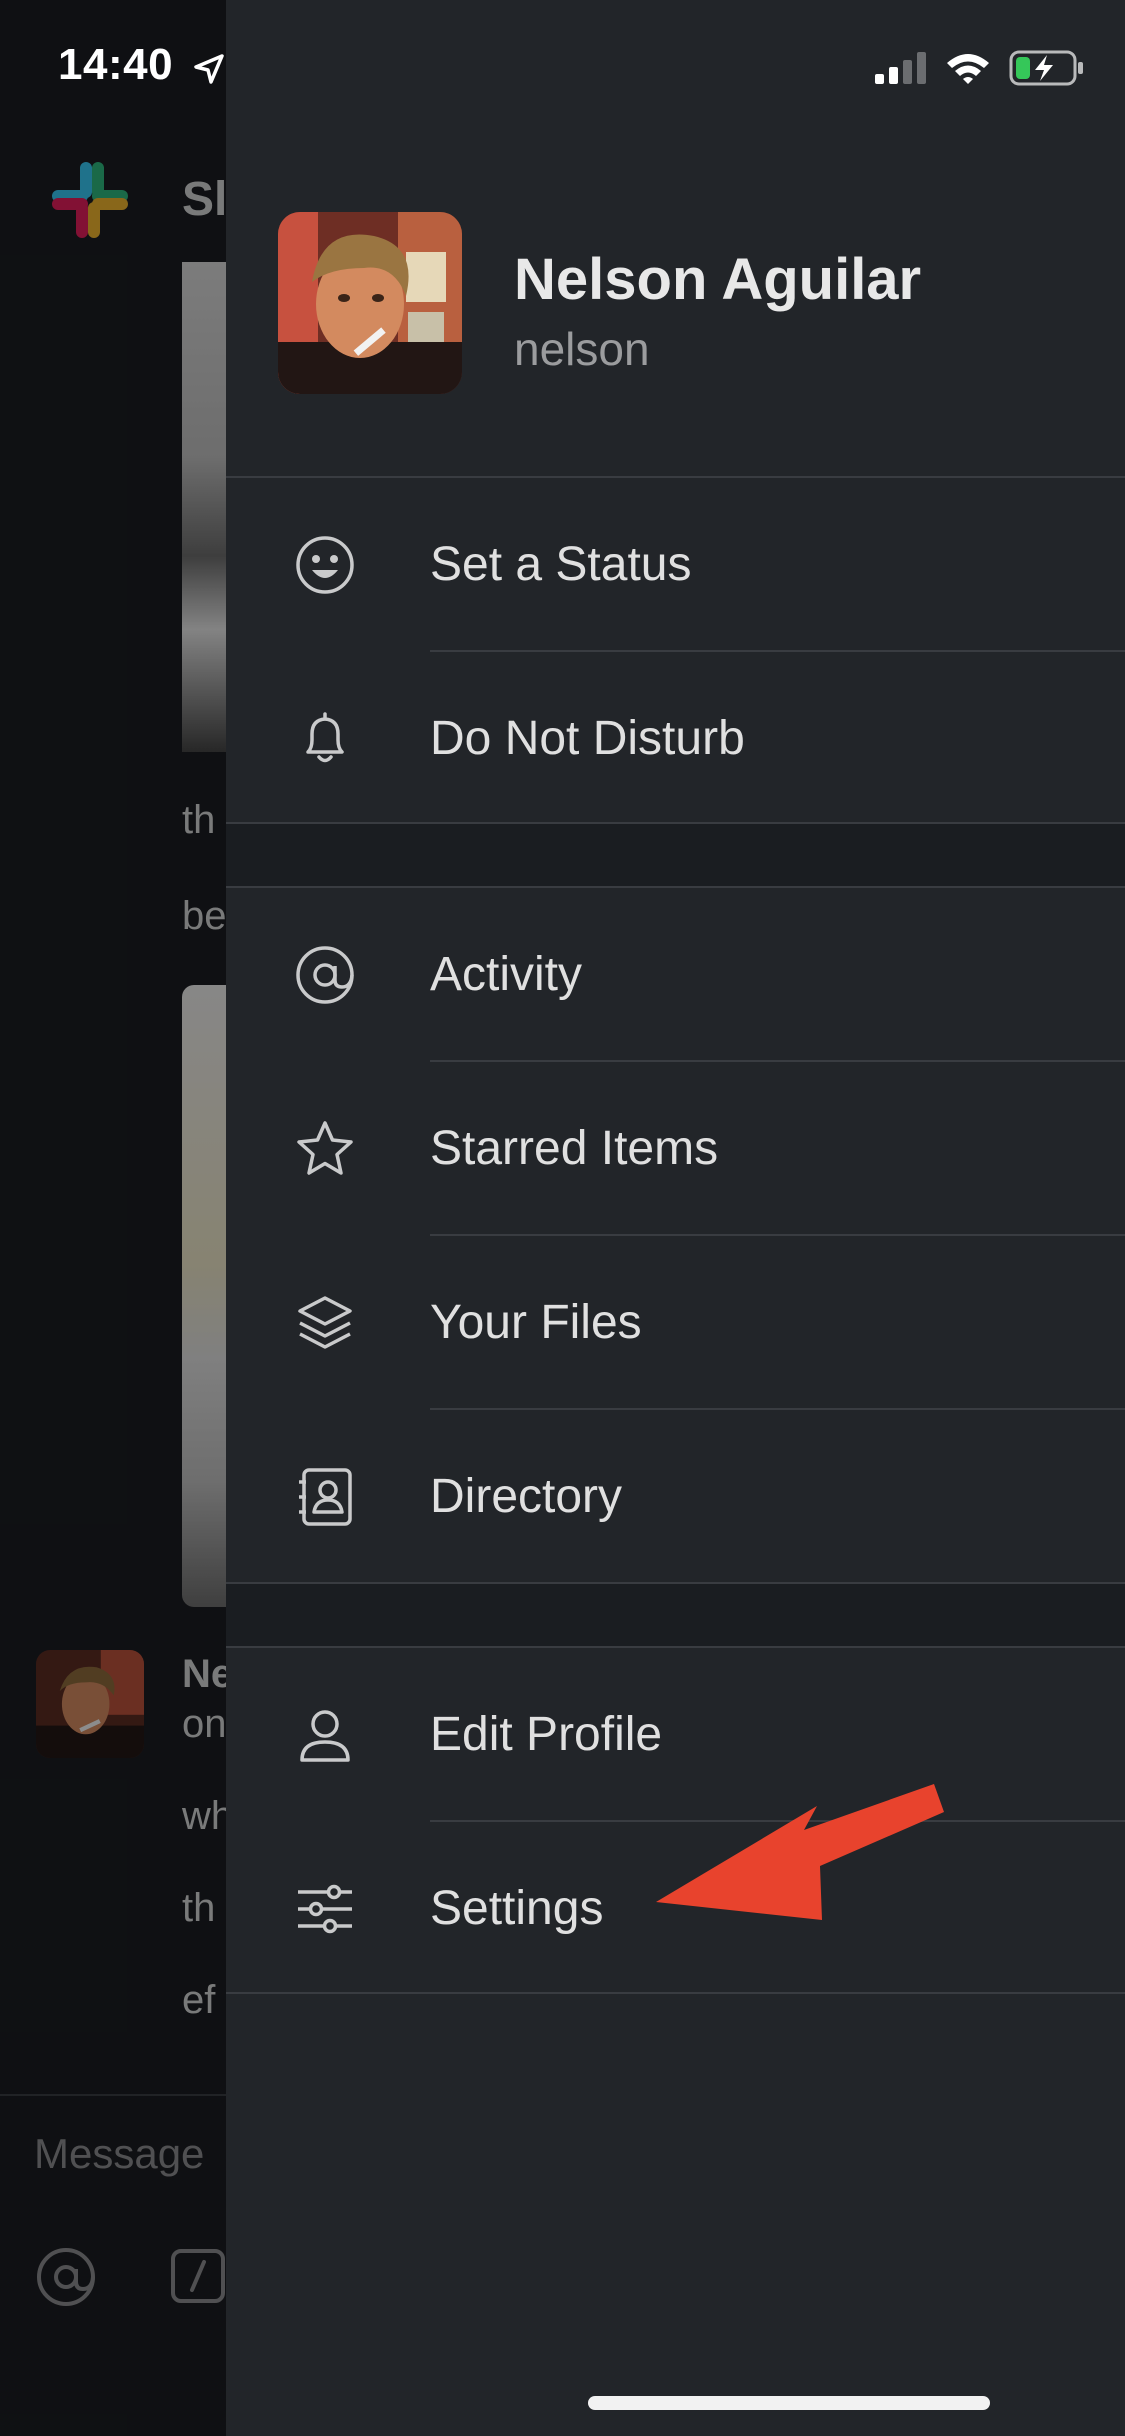  Describe the element at coordinates (209, 69) in the screenshot. I see `location-arrow-icon` at that location.